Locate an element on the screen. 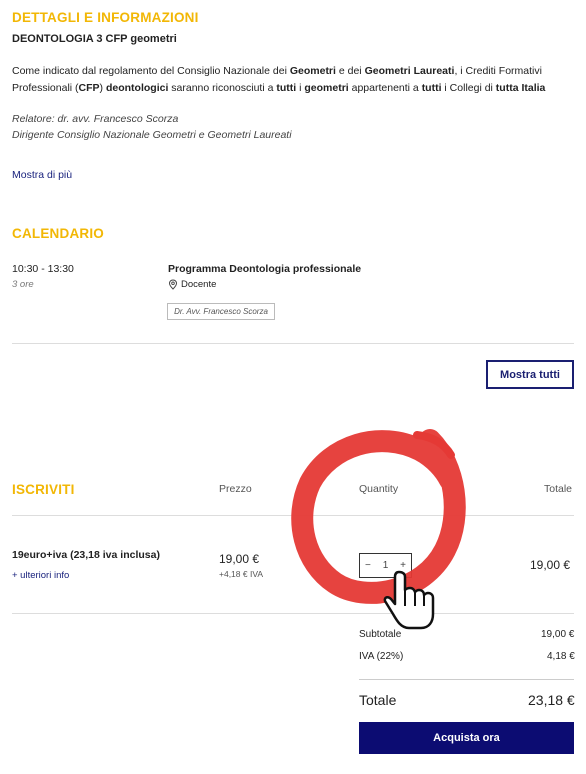 The width and height of the screenshot is (586, 774). ticket-name: 19euro+iva (23,18 iva inclusa) is located at coordinates (86, 555).